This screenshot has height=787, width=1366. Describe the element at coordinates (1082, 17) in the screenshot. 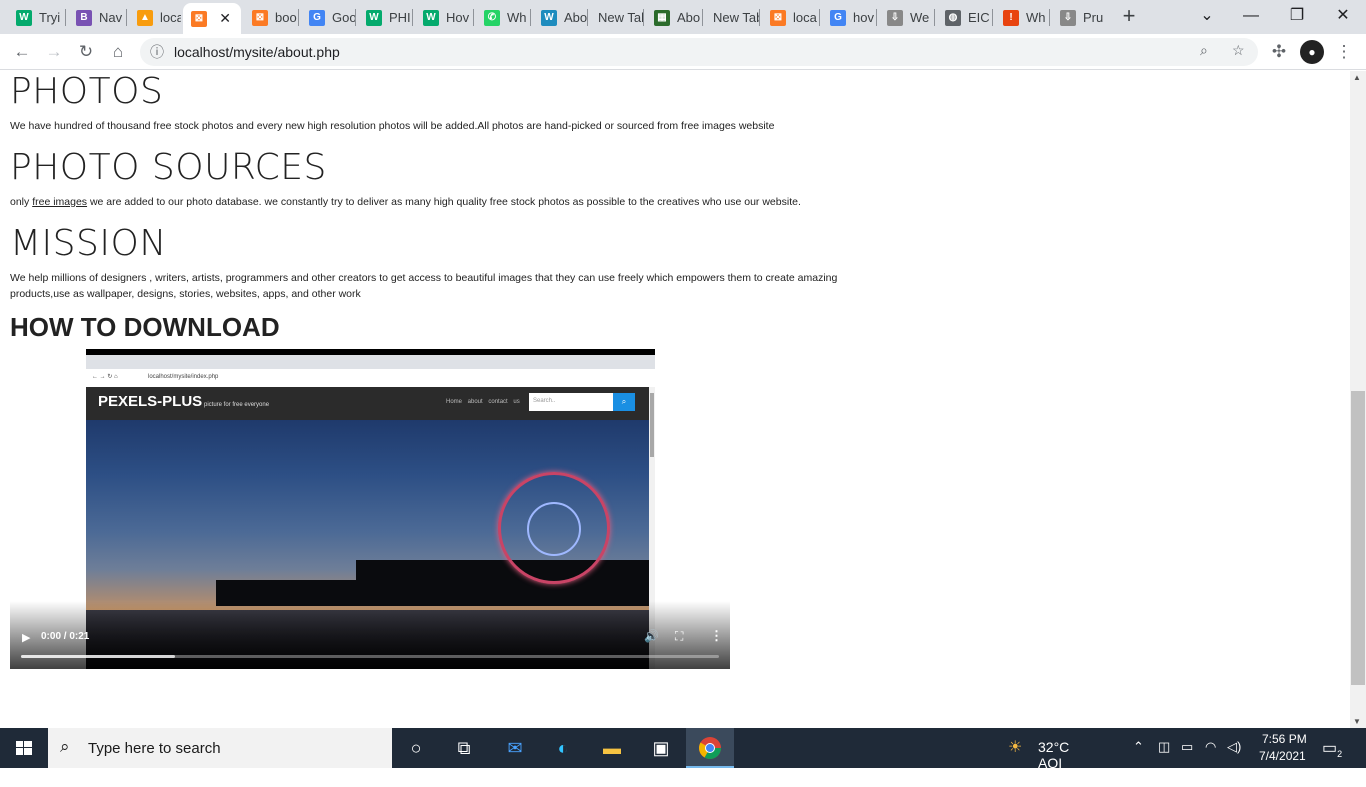

I see `browser-tab: ⇩ Pru` at that location.